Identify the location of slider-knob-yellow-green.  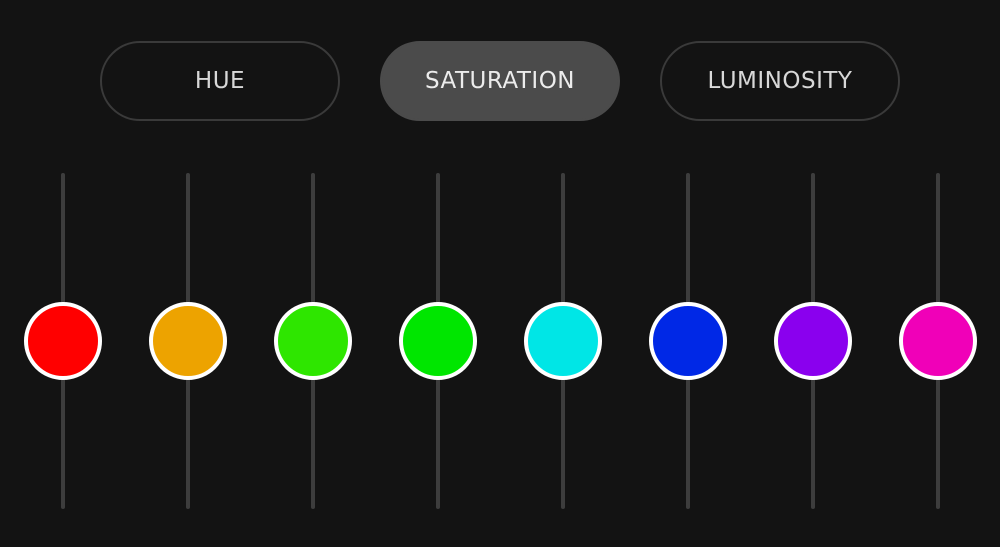
(313, 341).